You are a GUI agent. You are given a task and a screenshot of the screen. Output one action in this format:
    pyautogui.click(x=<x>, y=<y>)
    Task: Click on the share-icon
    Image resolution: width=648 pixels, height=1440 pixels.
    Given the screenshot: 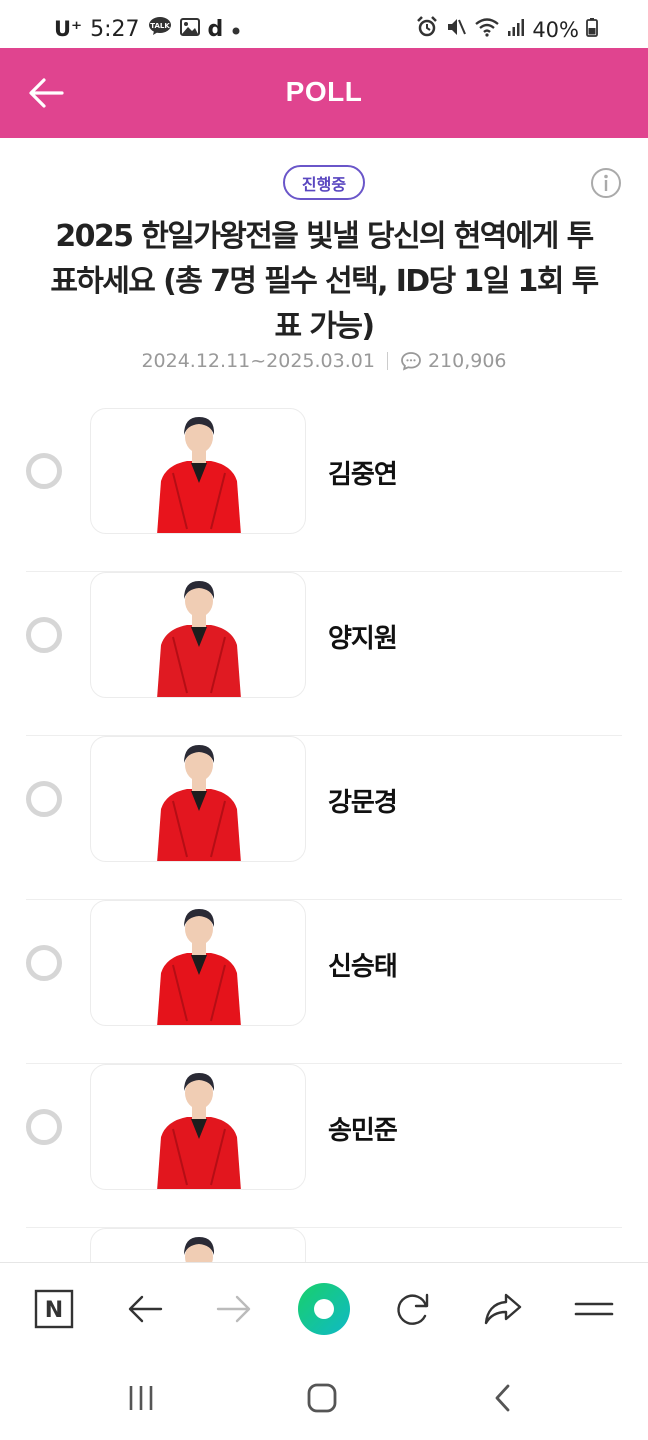 What is the action you would take?
    pyautogui.click(x=503, y=1309)
    